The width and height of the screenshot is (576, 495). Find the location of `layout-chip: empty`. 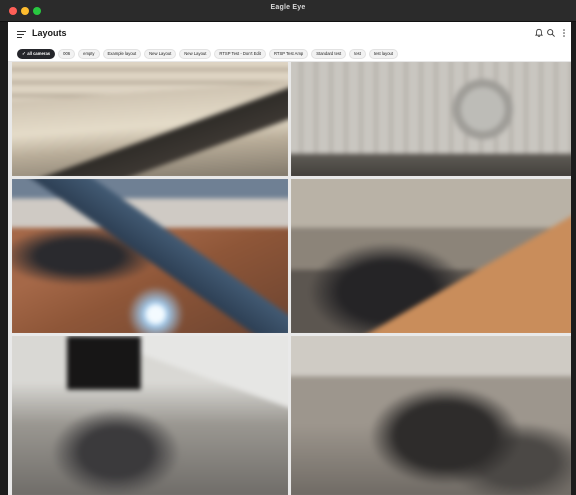

layout-chip: empty is located at coordinates (89, 54).